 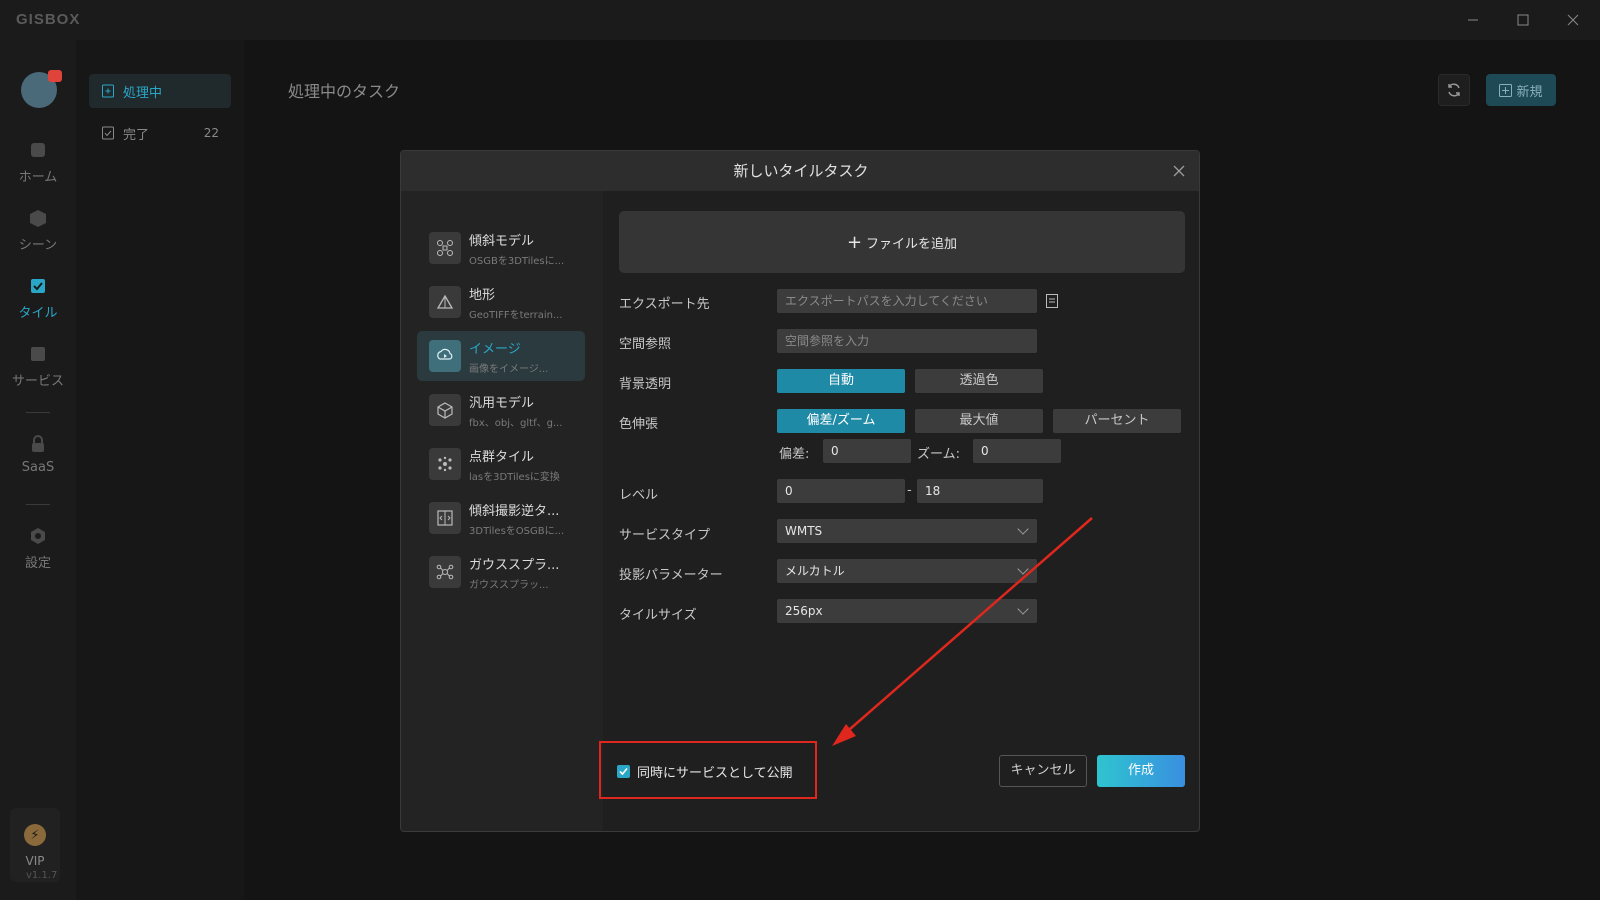 What do you see at coordinates (639, 495) in the screenshot?
I see `level-label: レベル` at bounding box center [639, 495].